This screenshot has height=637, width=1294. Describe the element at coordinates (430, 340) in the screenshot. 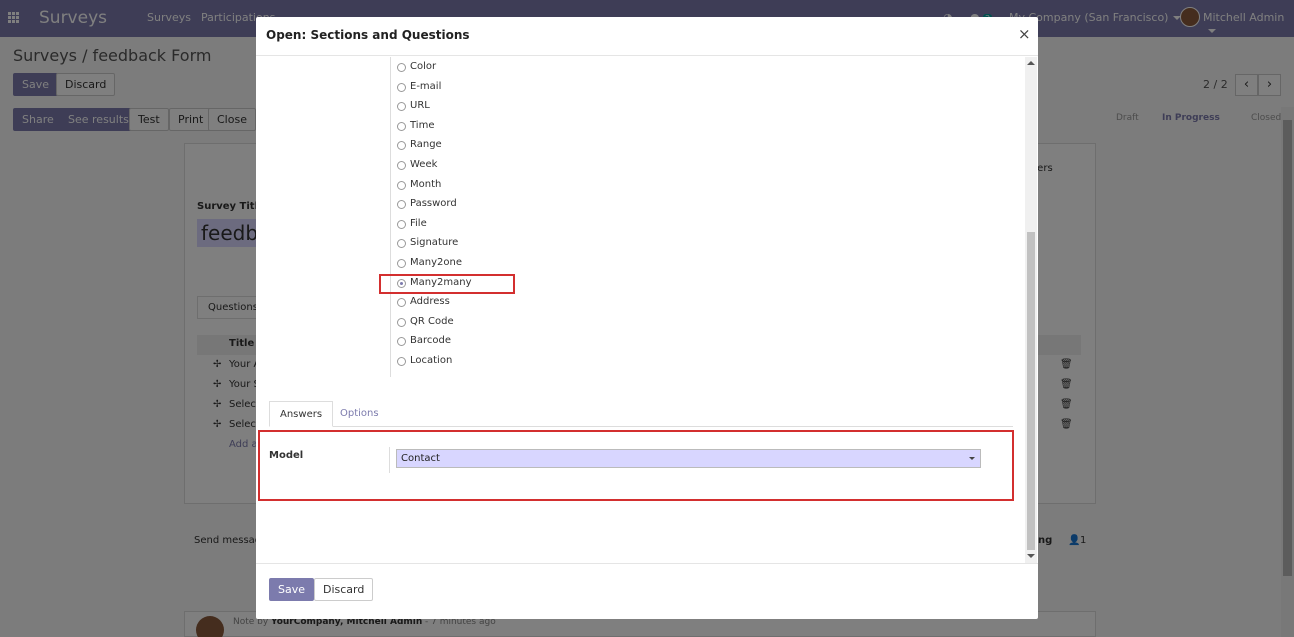

I see `radio-label: Barcode` at that location.